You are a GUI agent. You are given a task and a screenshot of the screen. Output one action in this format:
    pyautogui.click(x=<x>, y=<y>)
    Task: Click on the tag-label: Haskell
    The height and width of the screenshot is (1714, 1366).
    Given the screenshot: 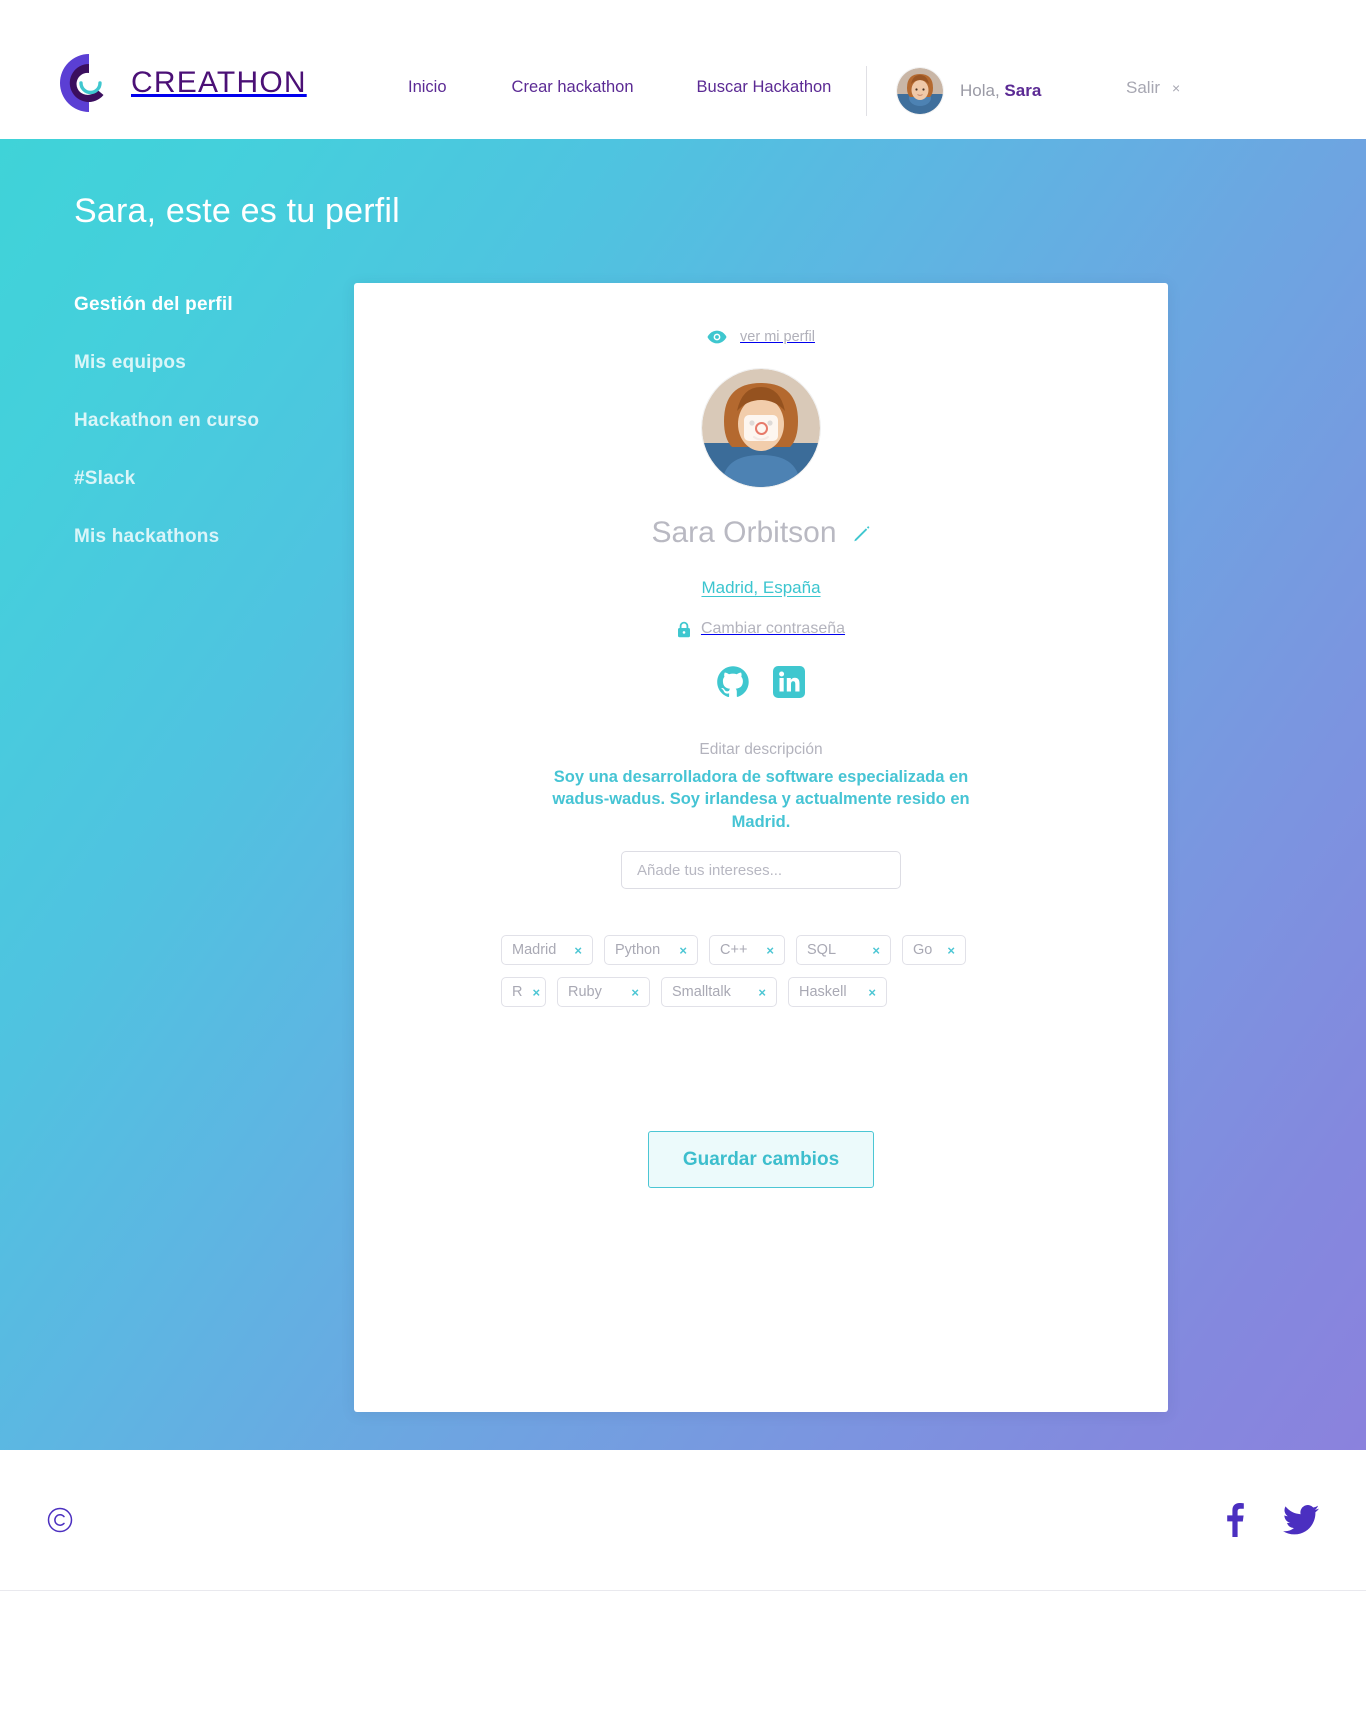 What is the action you would take?
    pyautogui.click(x=823, y=992)
    